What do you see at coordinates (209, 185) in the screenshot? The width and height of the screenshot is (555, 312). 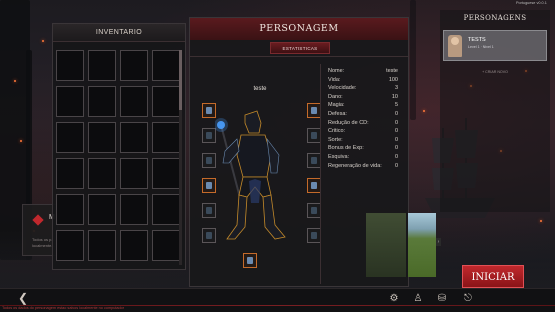 I see `equip-slot-offhand` at bounding box center [209, 185].